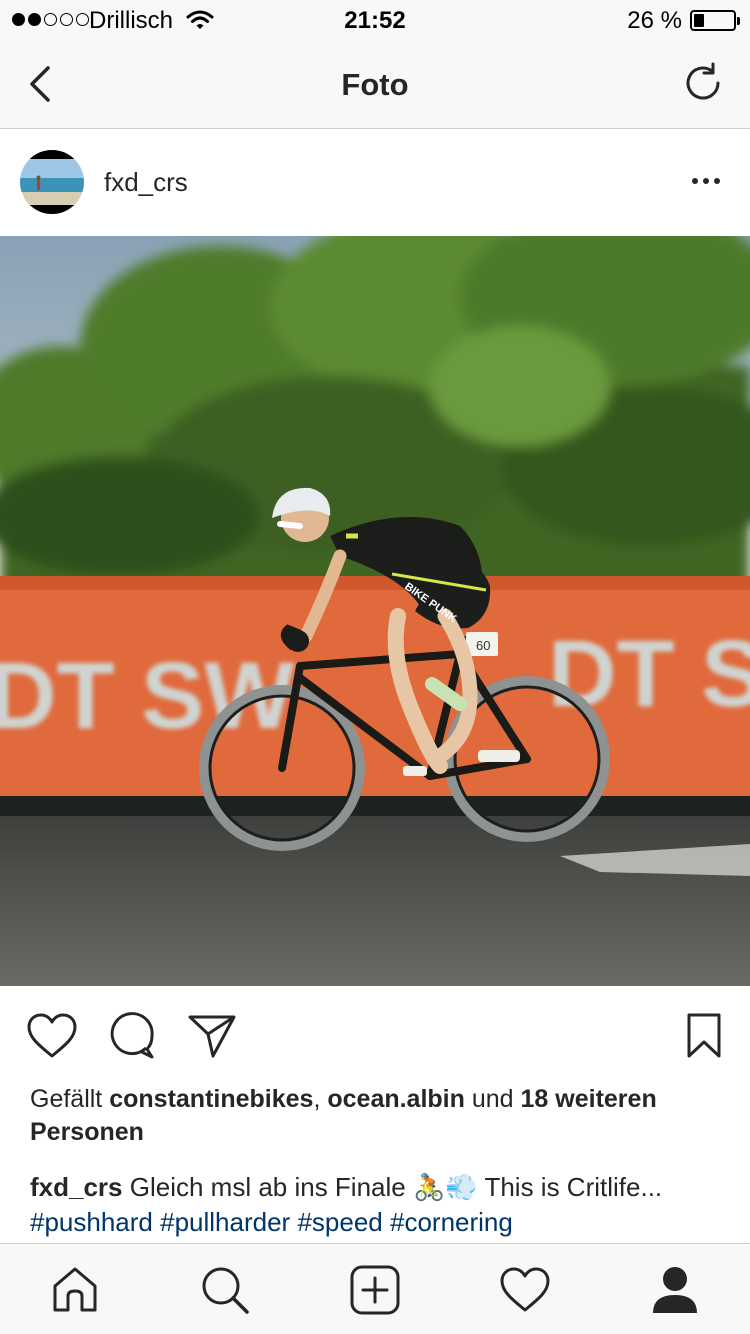 This screenshot has height=1334, width=750. I want to click on more-options-icon, so click(706, 181).